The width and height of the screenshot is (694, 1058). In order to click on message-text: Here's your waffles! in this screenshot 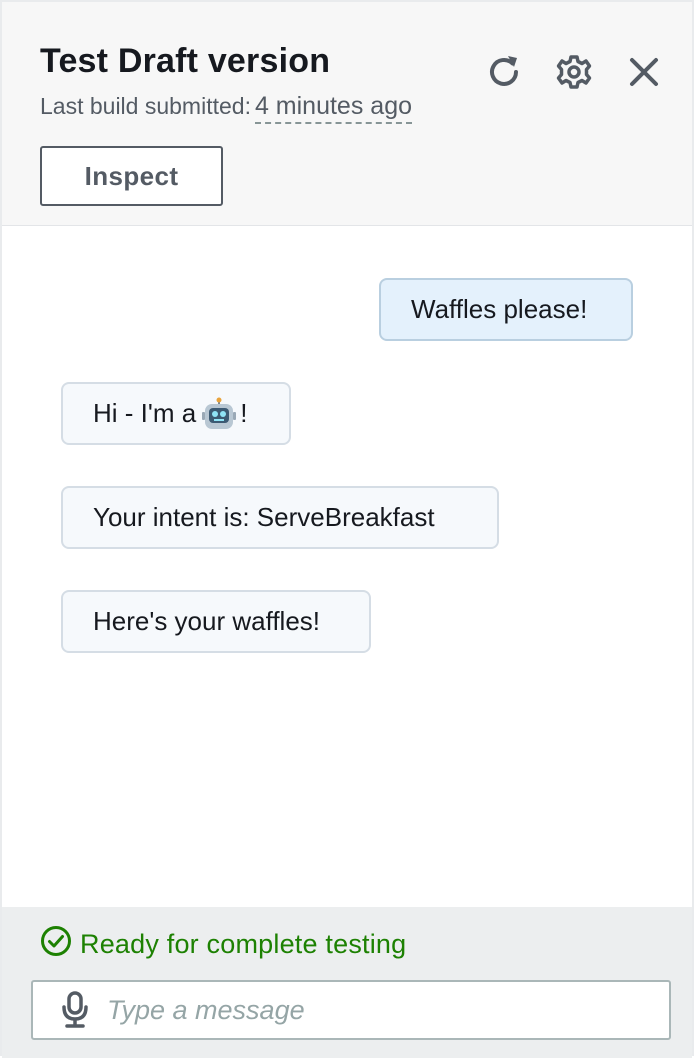, I will do `click(207, 621)`.